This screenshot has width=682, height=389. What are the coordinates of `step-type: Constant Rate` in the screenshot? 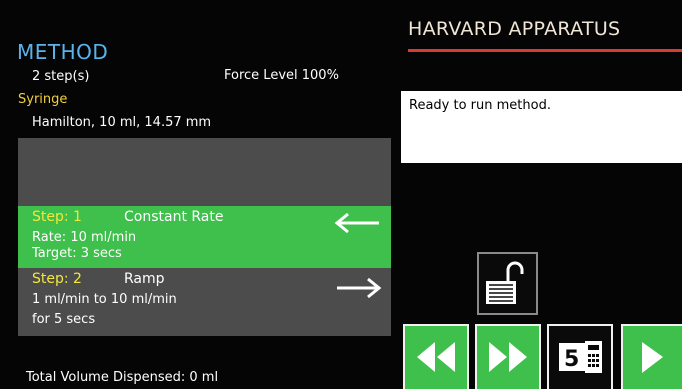 It's located at (174, 217).